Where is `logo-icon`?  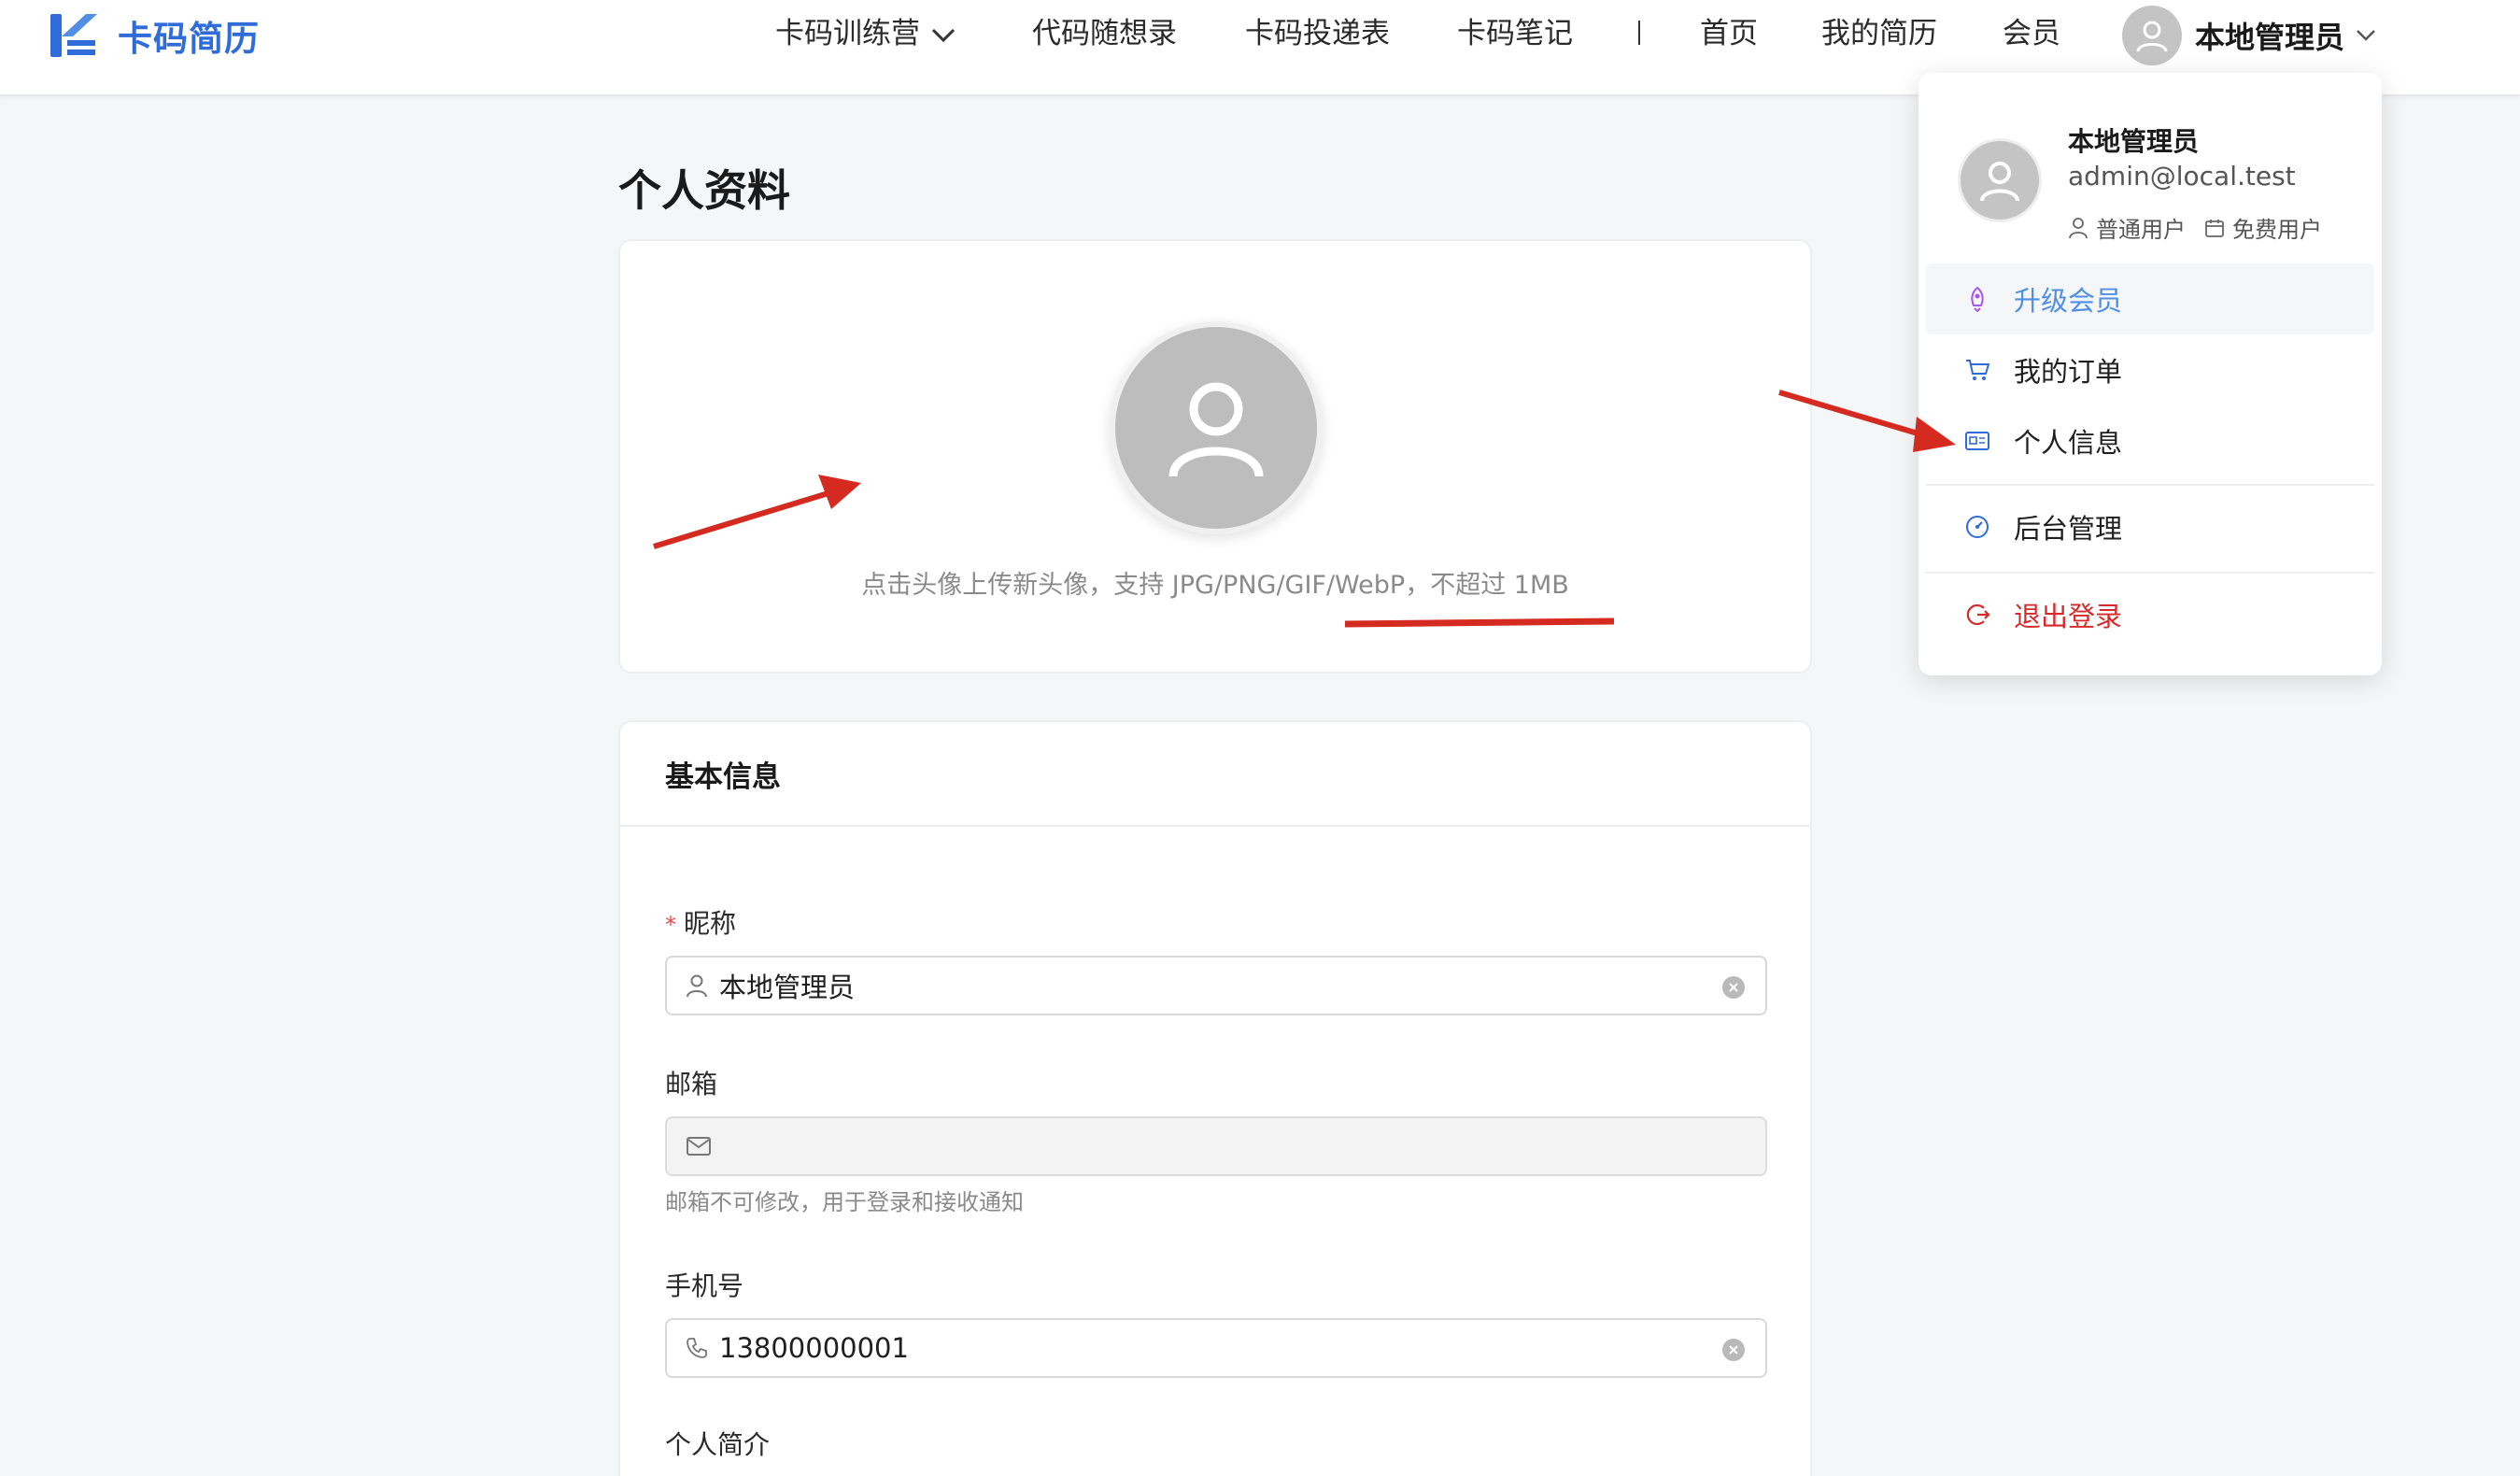
logo-icon is located at coordinates (76, 35).